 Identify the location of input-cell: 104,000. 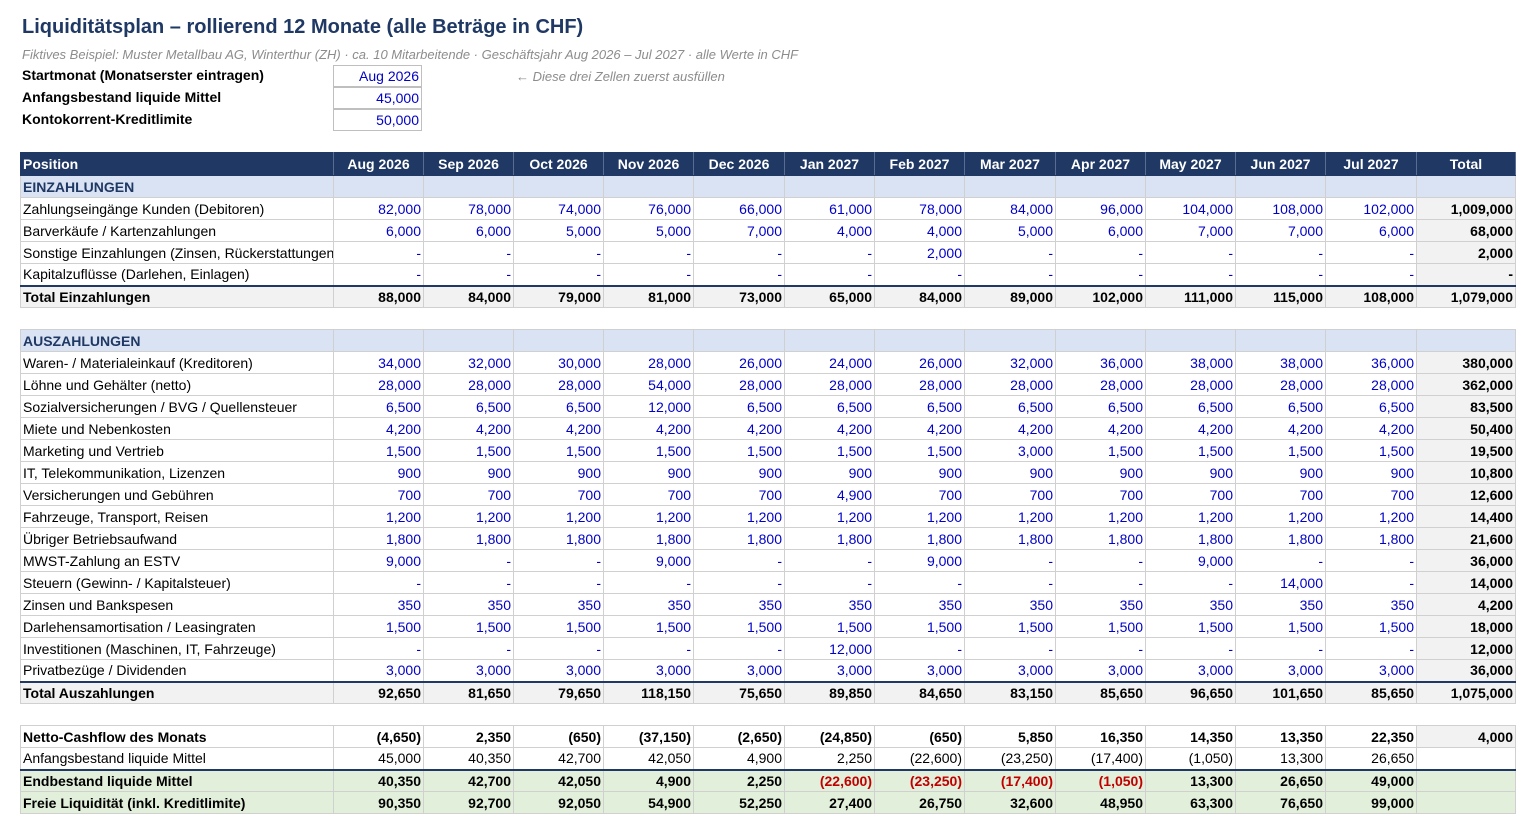
(1190, 208).